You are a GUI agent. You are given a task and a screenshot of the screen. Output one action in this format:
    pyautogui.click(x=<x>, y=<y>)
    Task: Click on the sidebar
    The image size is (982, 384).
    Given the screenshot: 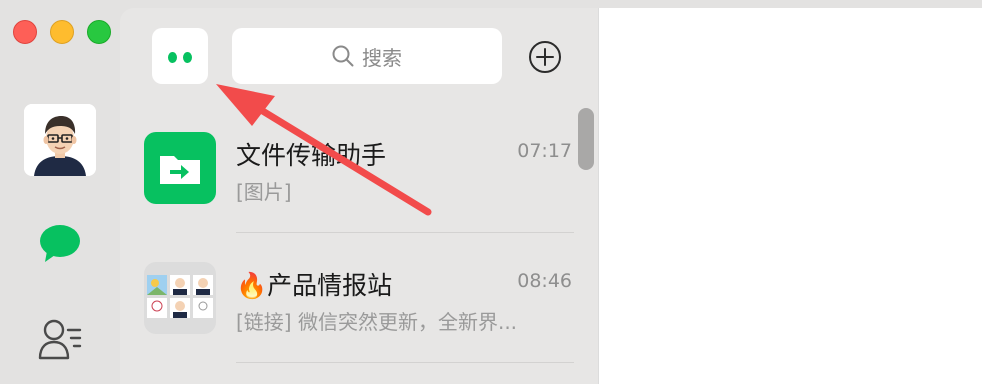 What is the action you would take?
    pyautogui.click(x=60, y=192)
    